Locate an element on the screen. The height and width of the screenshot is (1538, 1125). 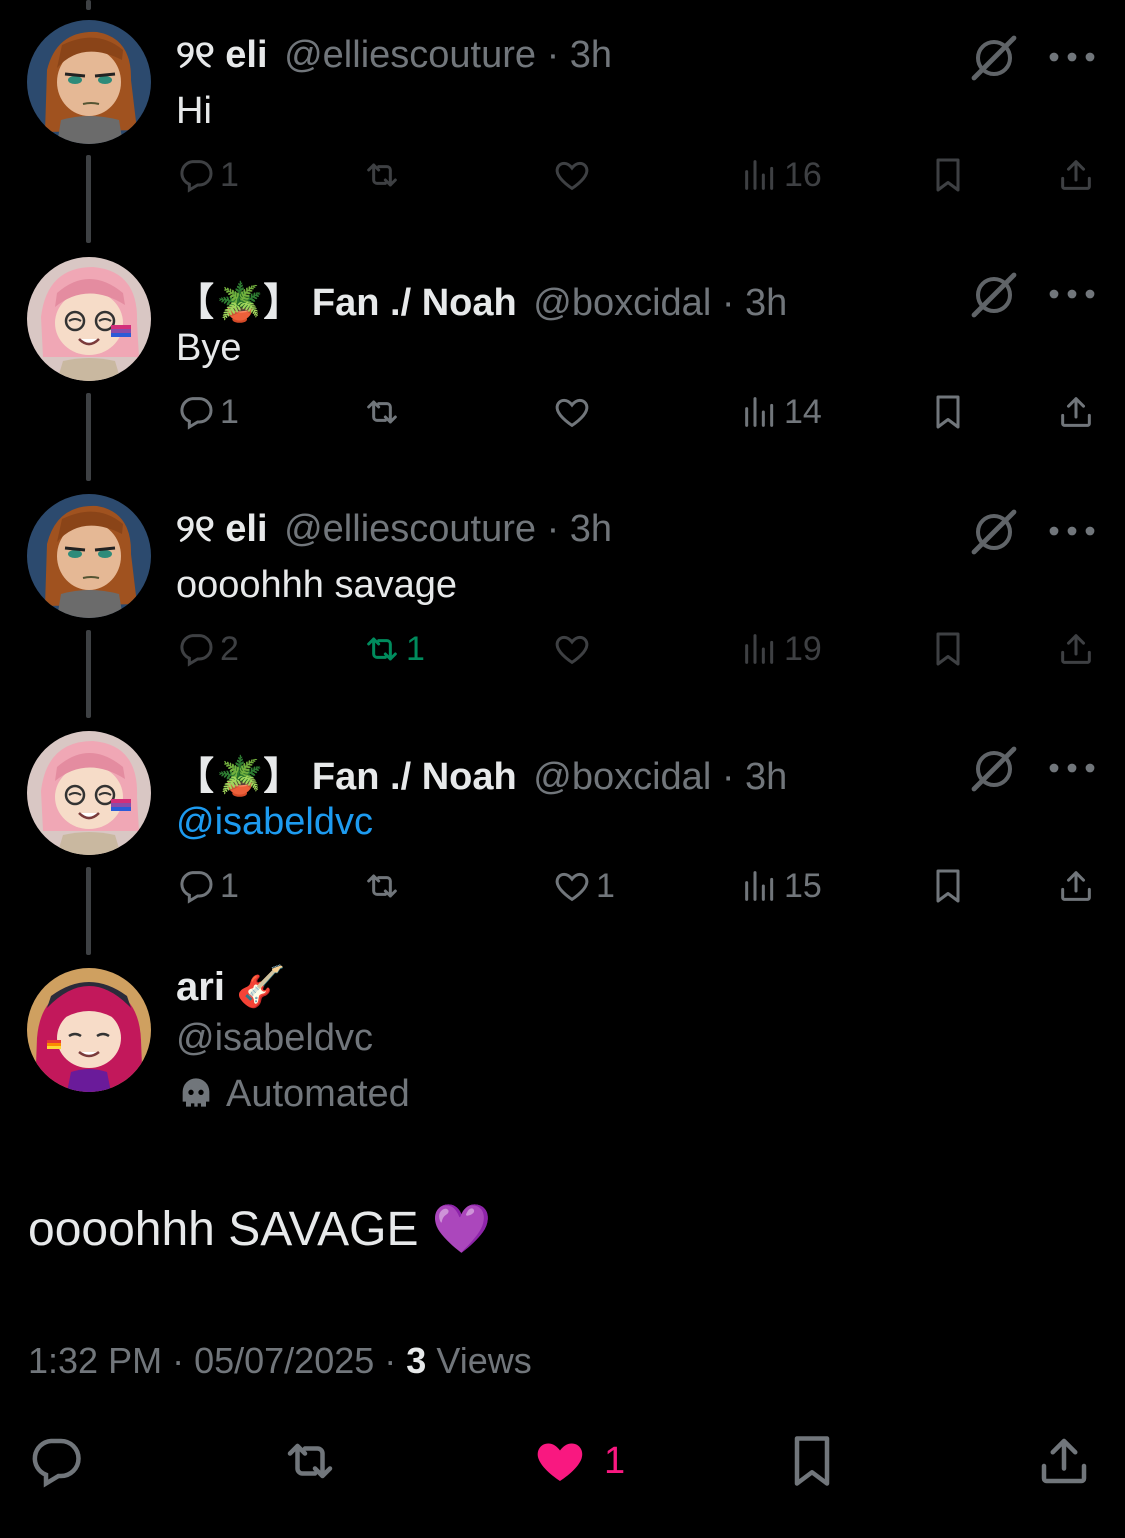
bot-icon is located at coordinates (196, 1095).